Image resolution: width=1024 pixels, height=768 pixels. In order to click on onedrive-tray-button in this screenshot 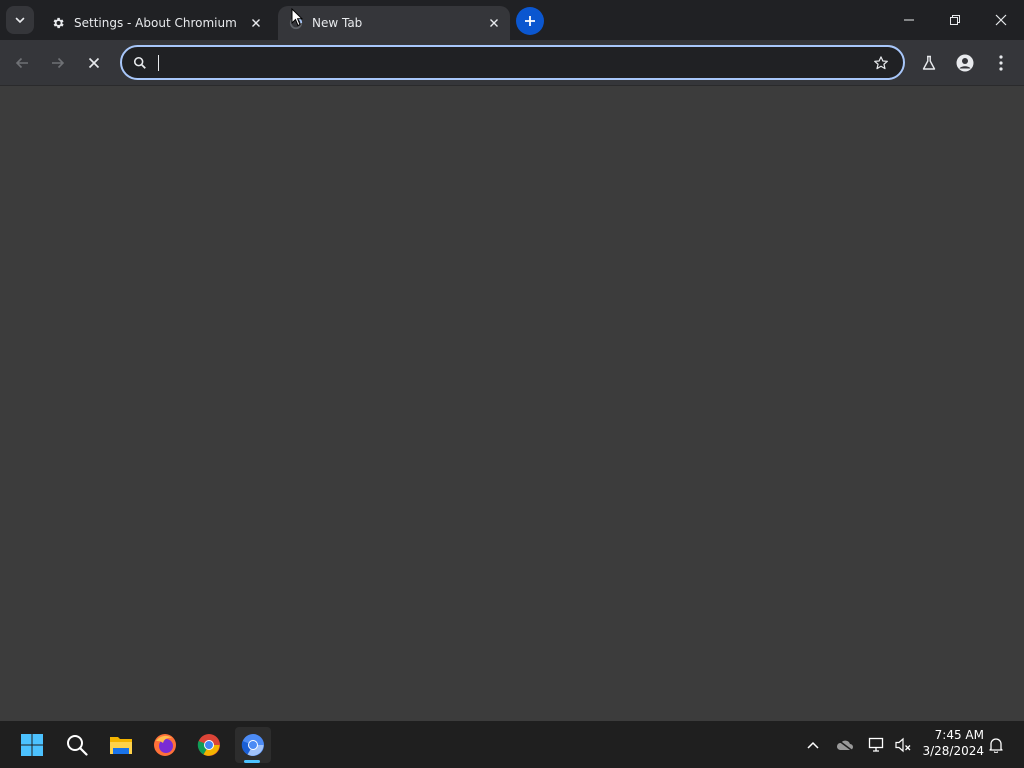, I will do `click(845, 745)`.